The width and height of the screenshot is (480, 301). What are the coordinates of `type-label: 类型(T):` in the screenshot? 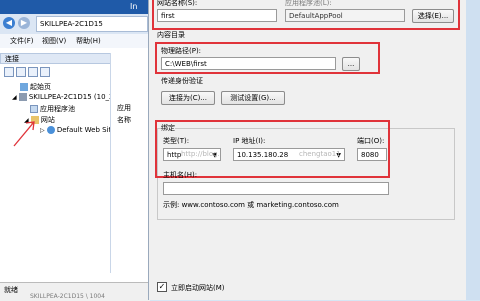 It's located at (176, 141).